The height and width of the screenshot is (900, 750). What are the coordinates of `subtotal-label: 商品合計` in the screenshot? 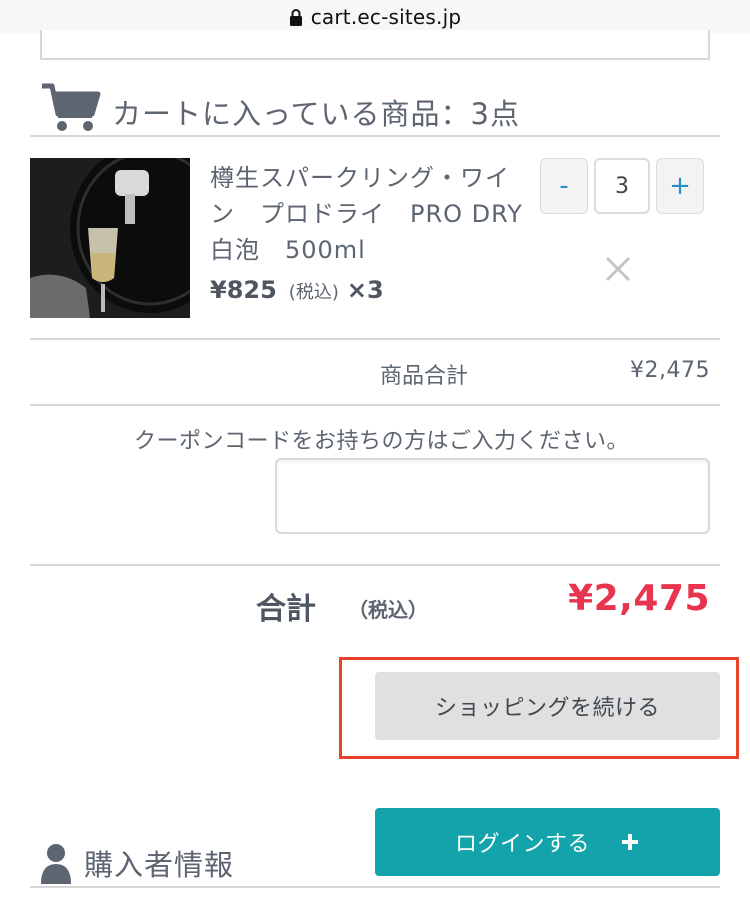 It's located at (424, 376).